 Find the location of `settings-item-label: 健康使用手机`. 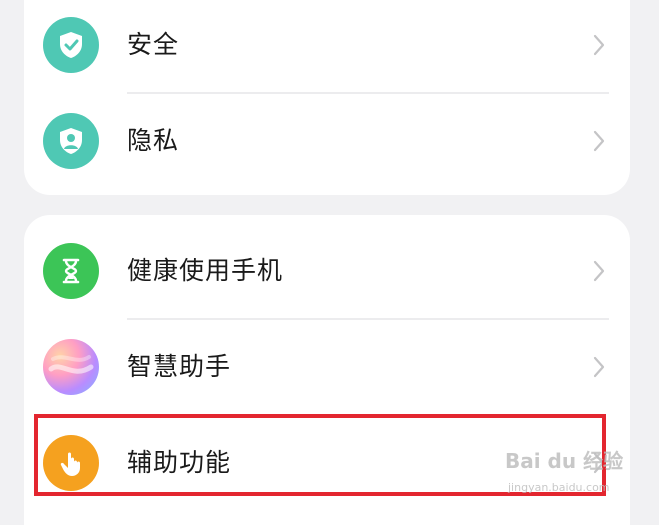

settings-item-label: 健康使用手机 is located at coordinates (205, 270).